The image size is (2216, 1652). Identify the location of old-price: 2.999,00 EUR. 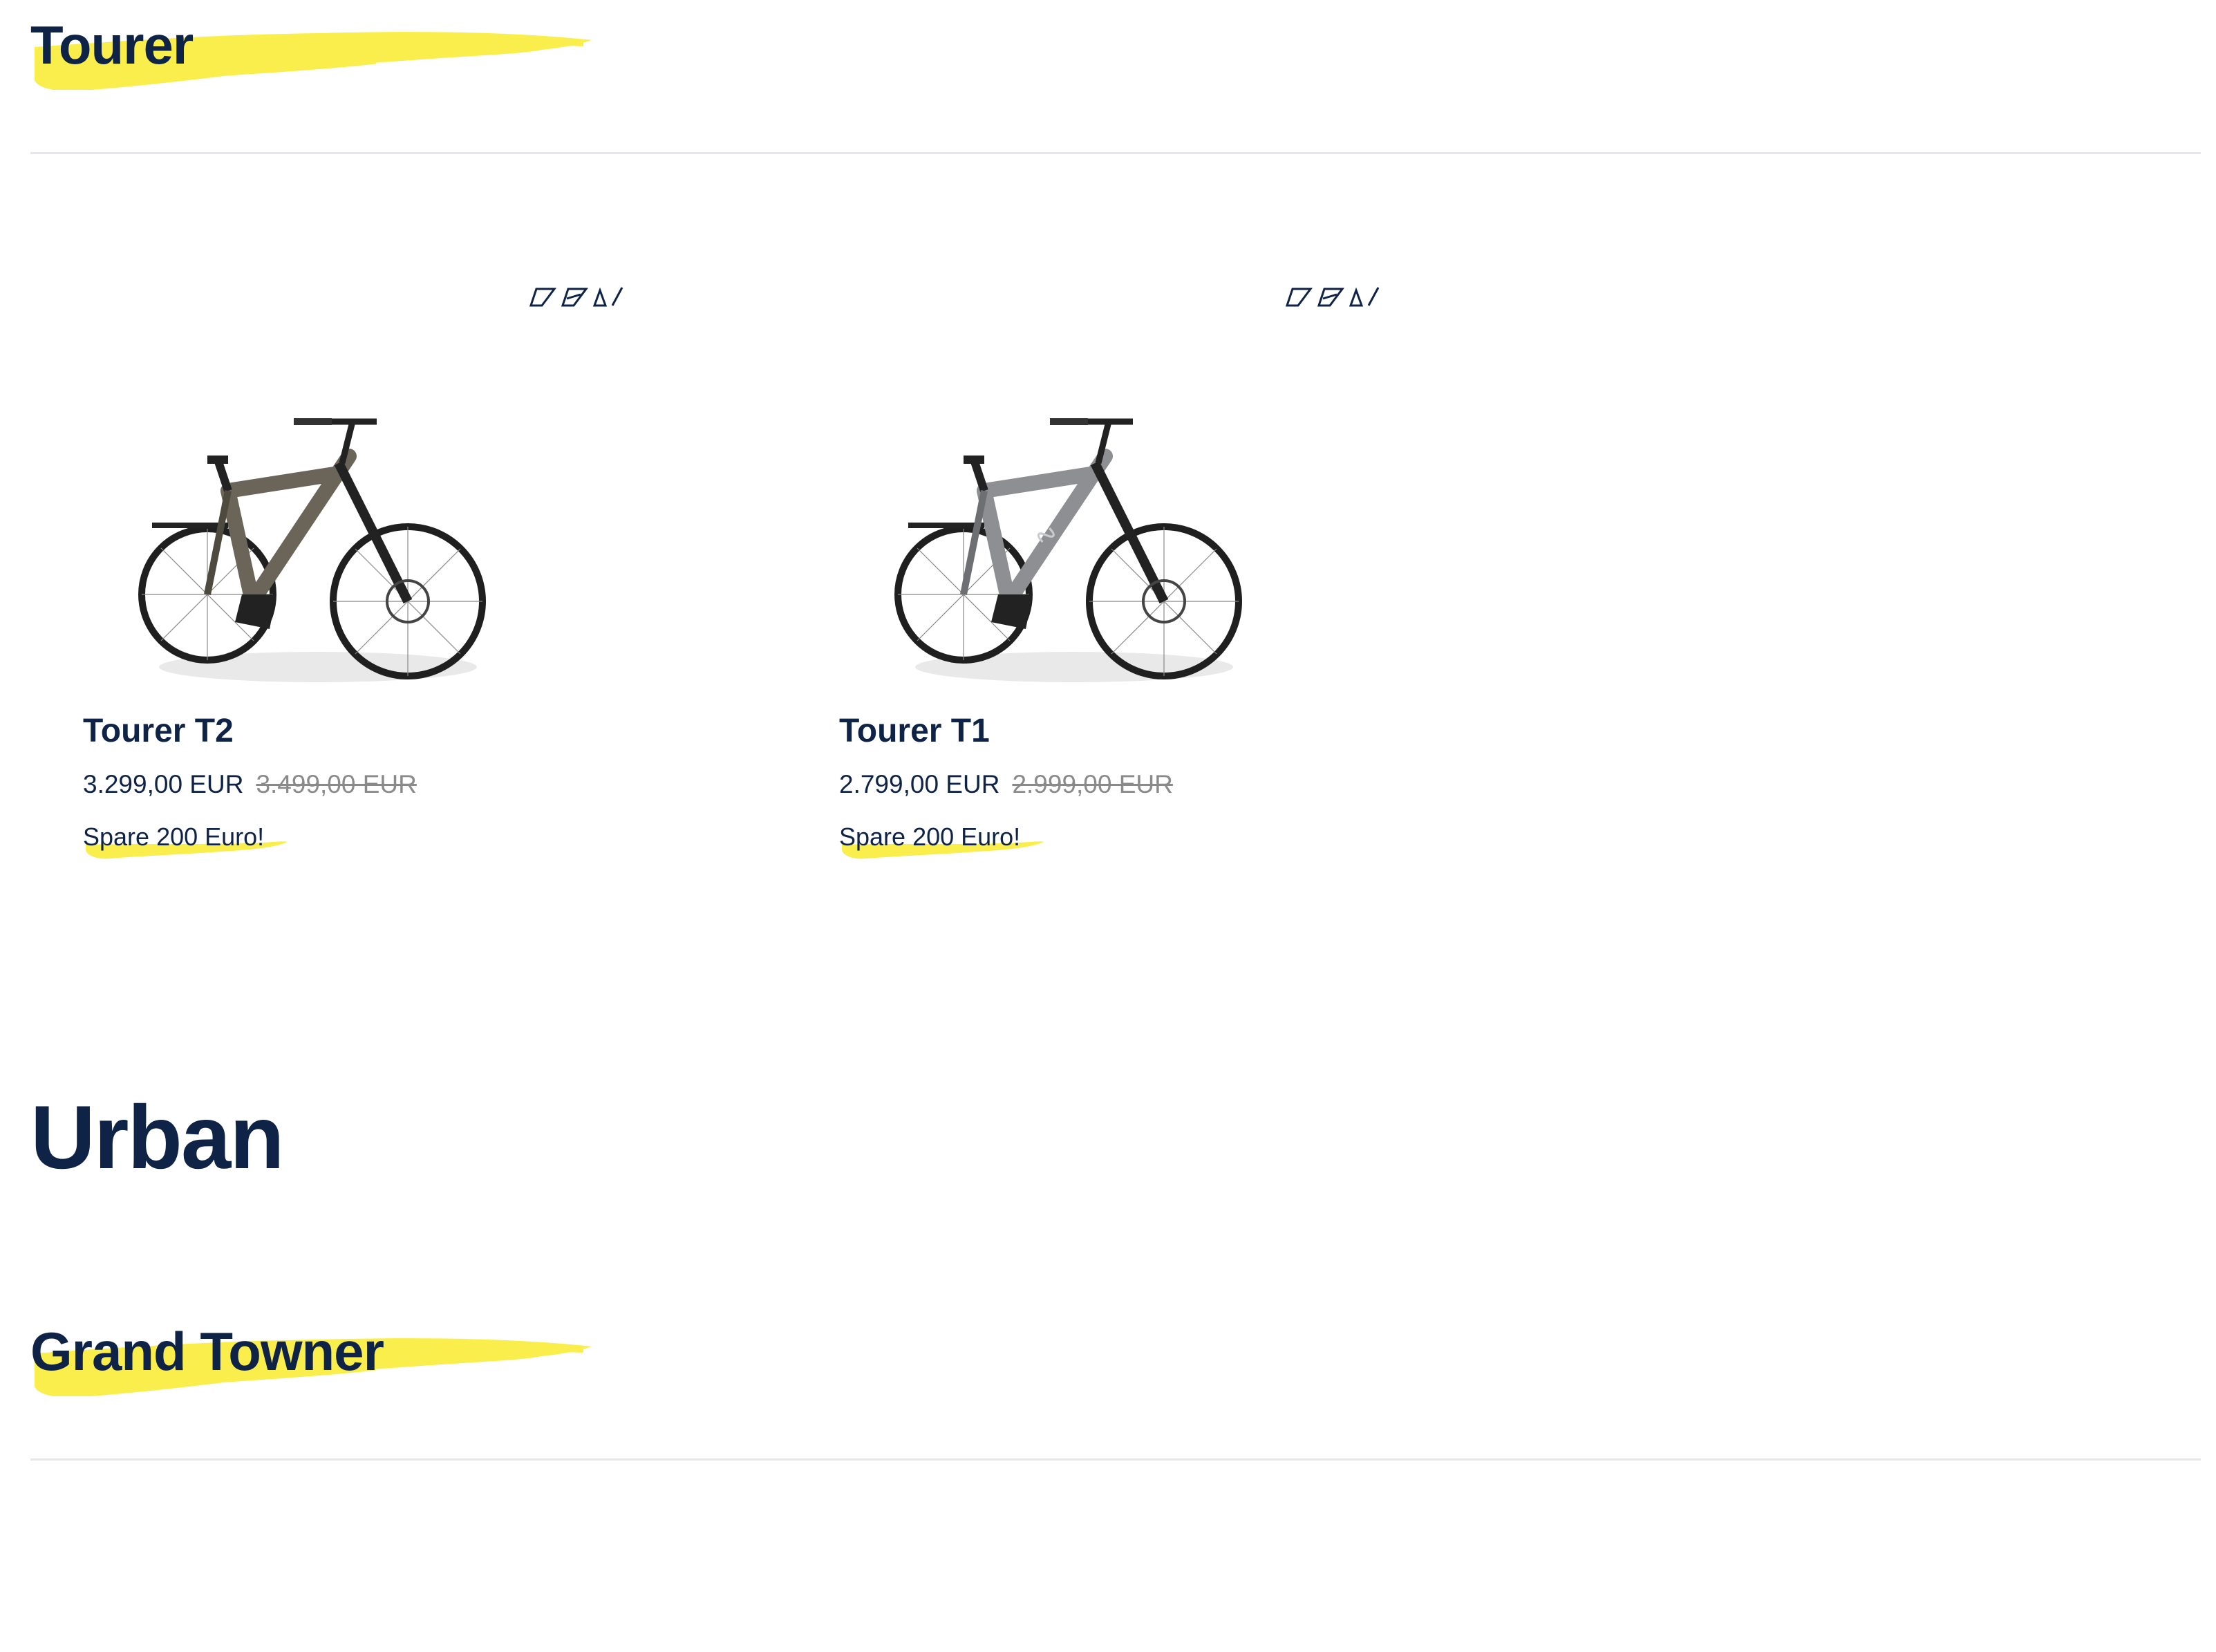
(1092, 784).